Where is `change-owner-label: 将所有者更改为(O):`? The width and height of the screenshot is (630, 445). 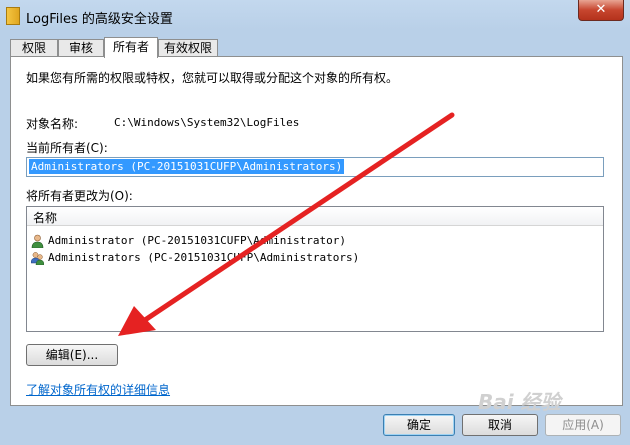
change-owner-label: 将所有者更改为(O): is located at coordinates (79, 196).